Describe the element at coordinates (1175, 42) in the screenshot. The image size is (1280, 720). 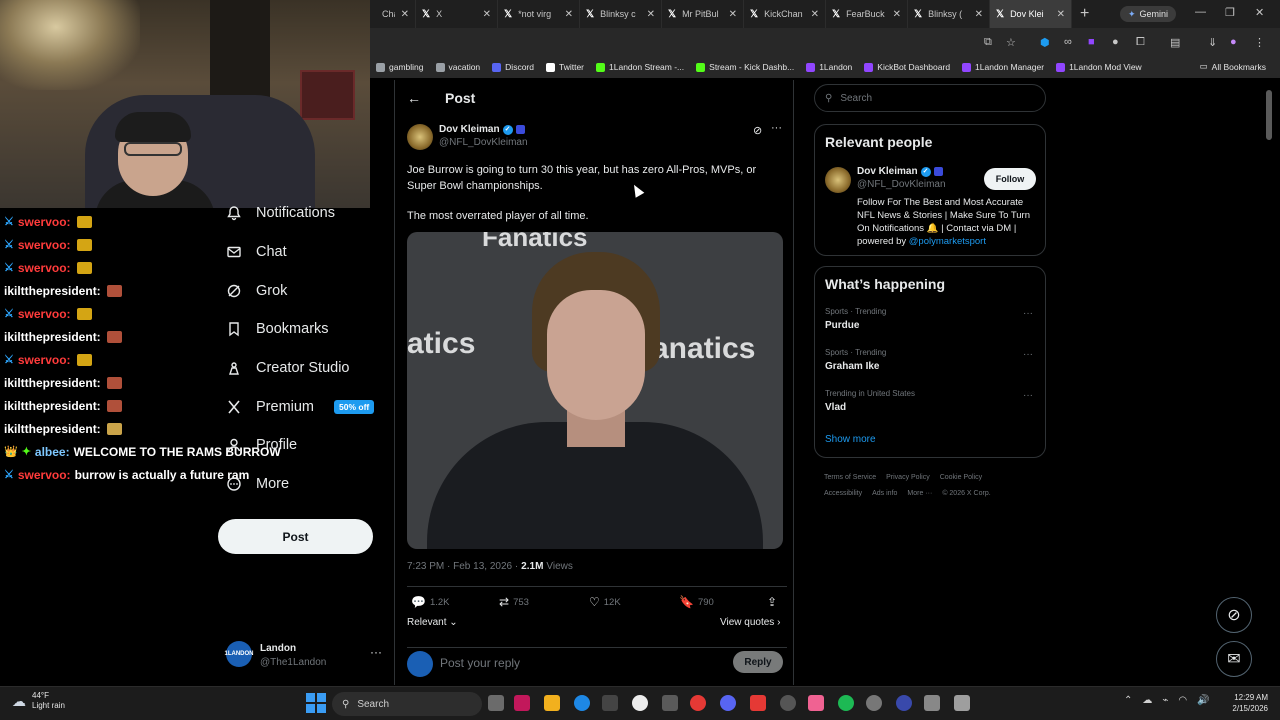
I see `sidepanel-icon: ▤` at that location.